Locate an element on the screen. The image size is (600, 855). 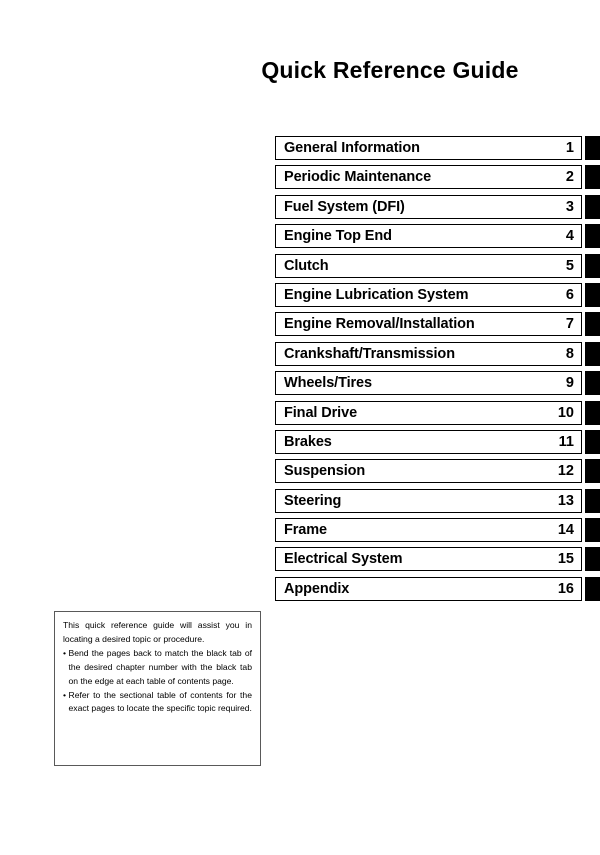
chapter-name: Engine Removal/Installation is located at coordinates (379, 324).